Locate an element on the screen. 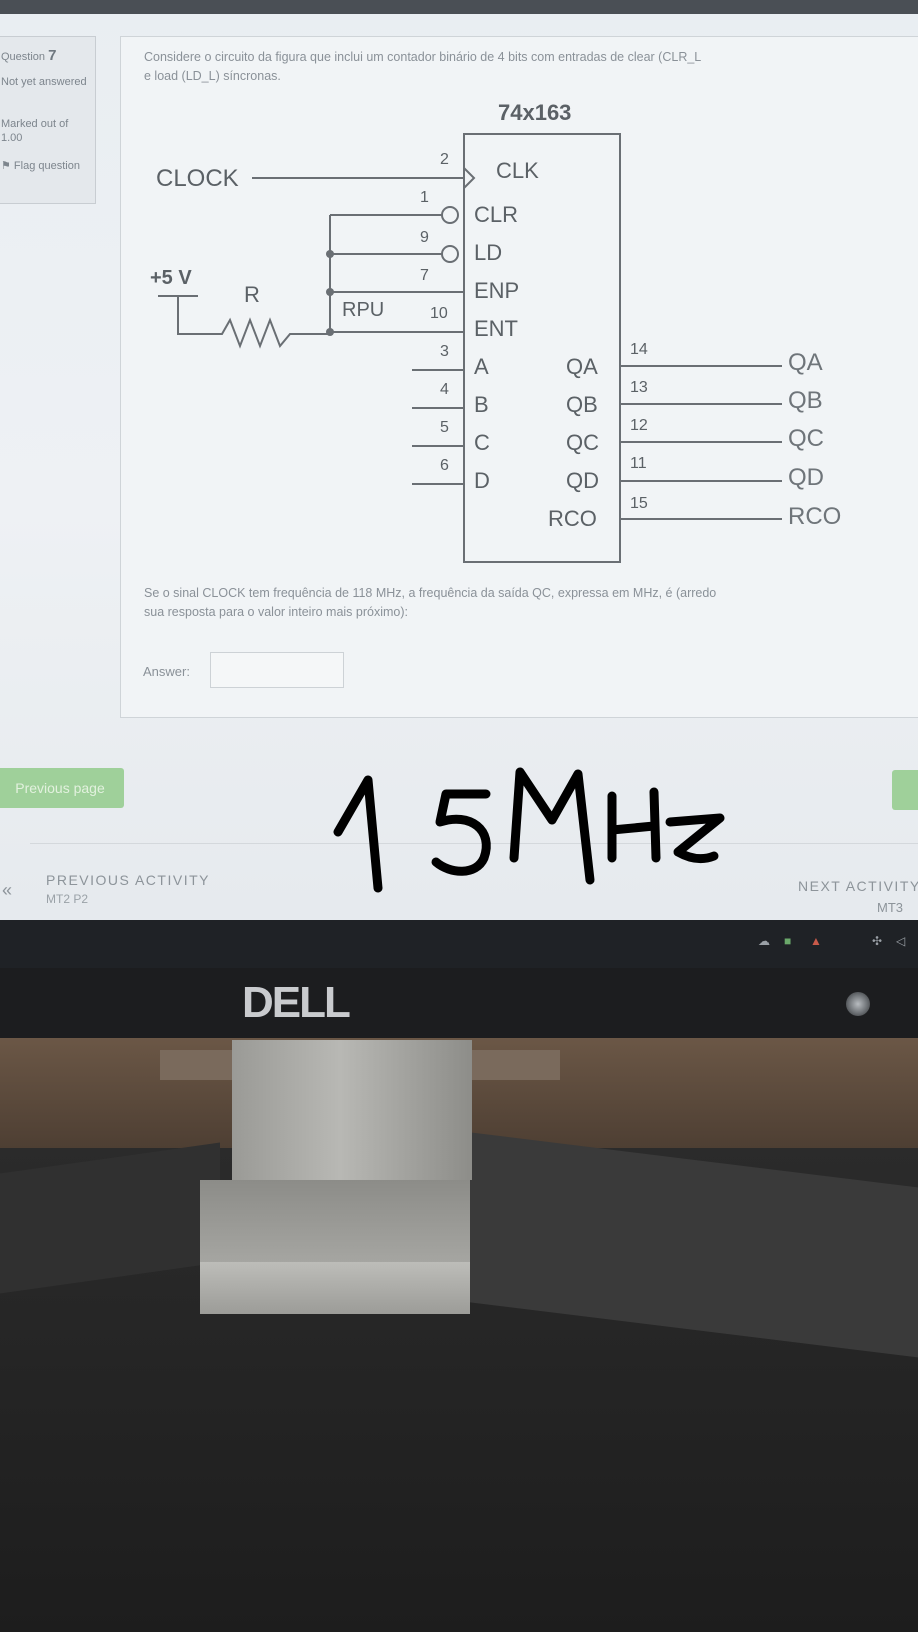 This screenshot has height=1632, width=918. pin-number-ld: 9 is located at coordinates (424, 237).